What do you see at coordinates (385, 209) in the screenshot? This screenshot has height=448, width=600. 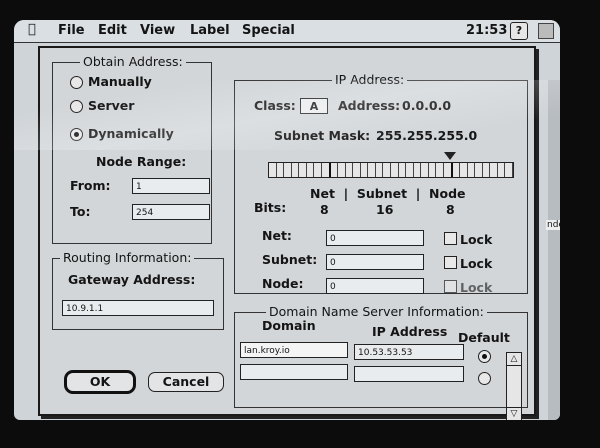 I see `bits-subnet-value: 16` at bounding box center [385, 209].